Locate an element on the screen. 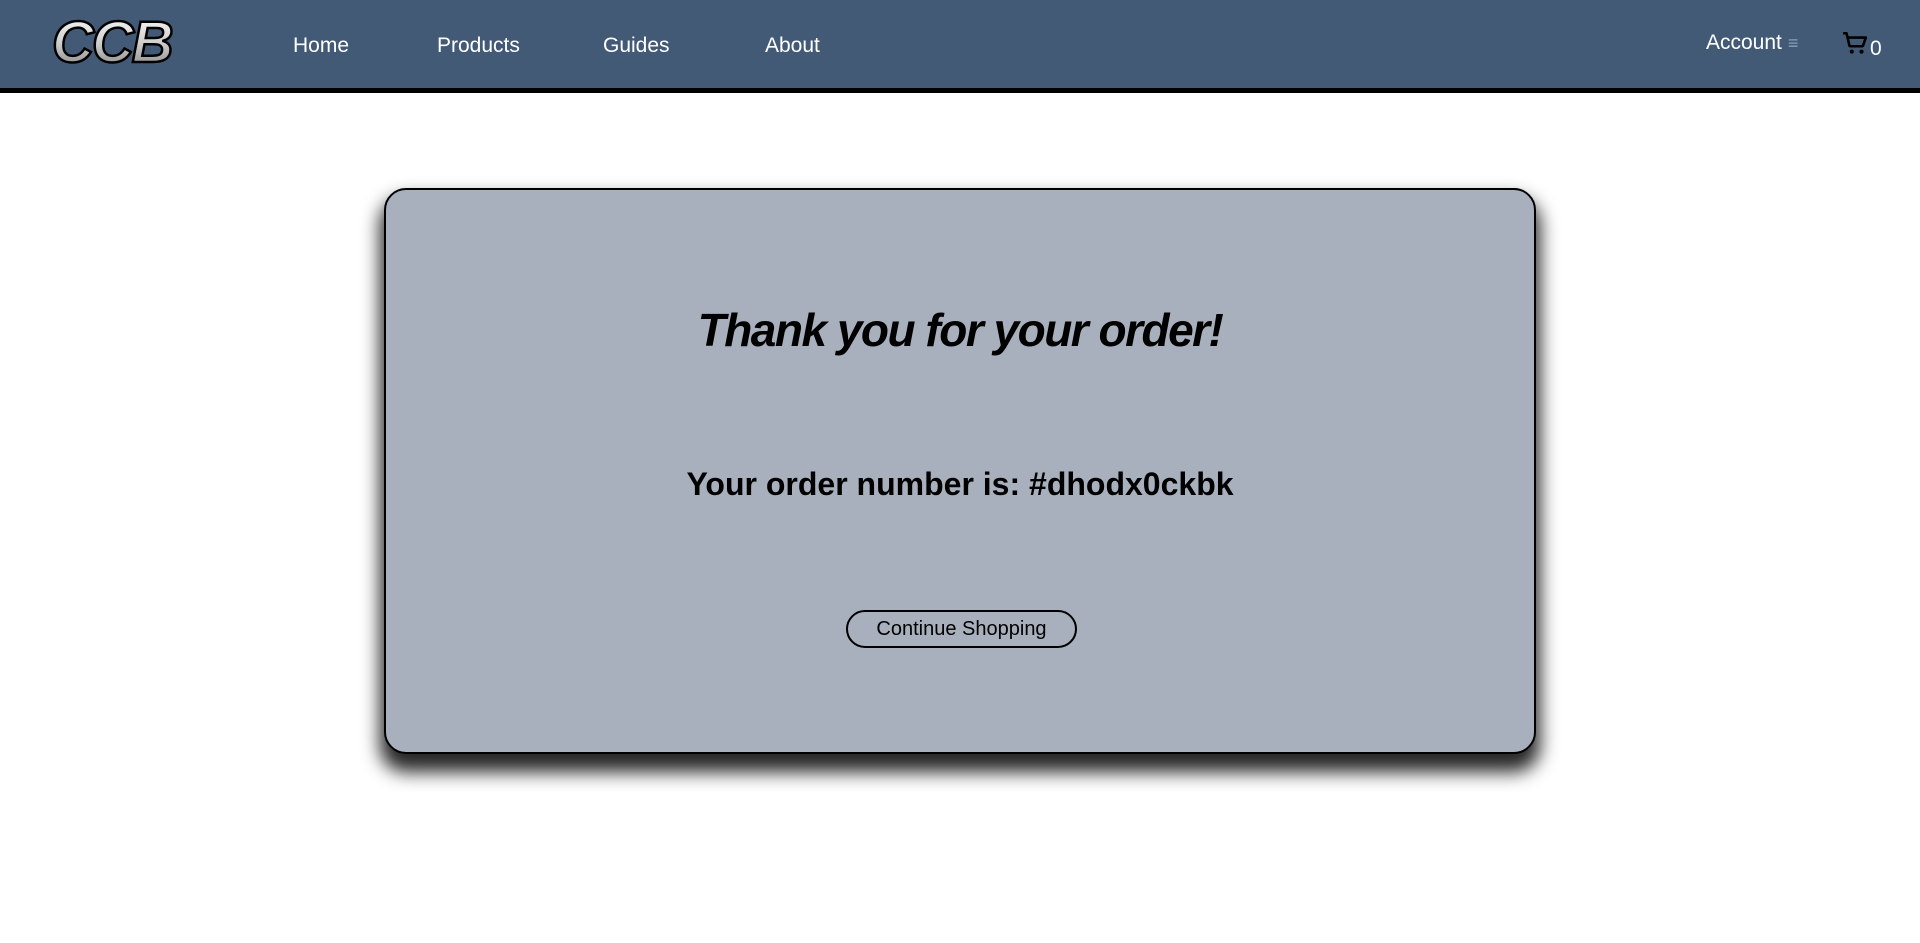 This screenshot has width=1920, height=943. thank-you-heading: Thank you for your order! is located at coordinates (960, 330).